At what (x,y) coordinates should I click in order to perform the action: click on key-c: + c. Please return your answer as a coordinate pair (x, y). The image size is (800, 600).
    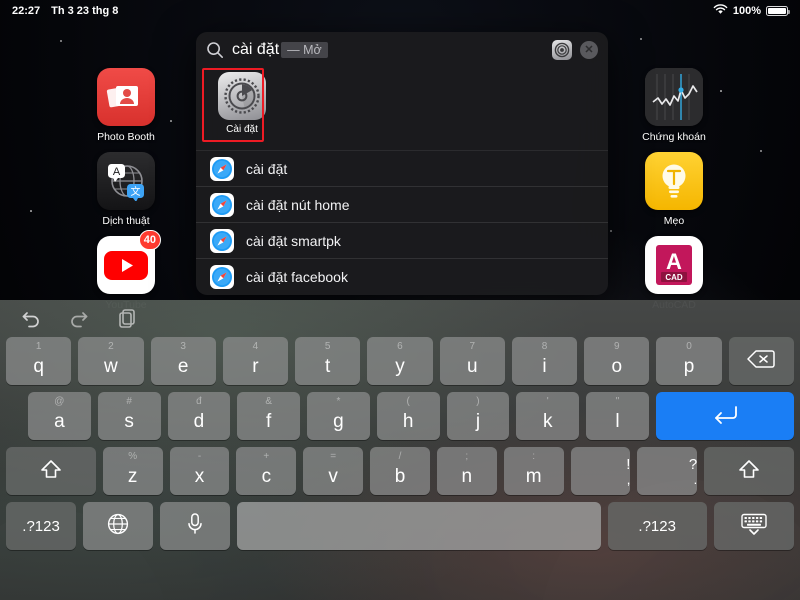
    Looking at the image, I should click on (266, 471).